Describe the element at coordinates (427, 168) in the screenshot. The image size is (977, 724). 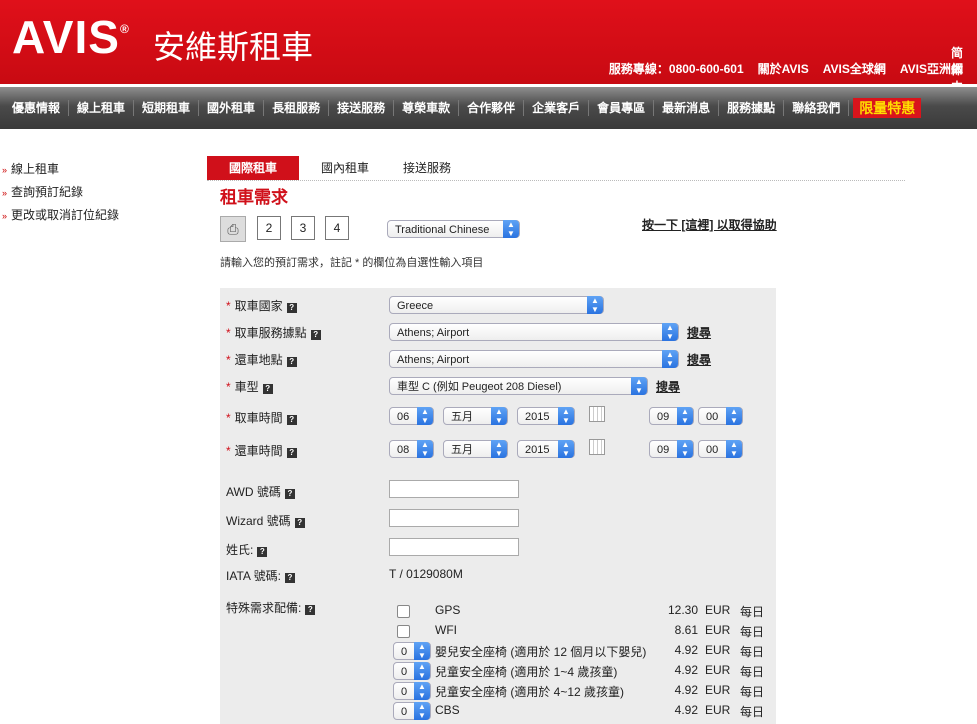
I see `tab-transfer: 接送服務` at that location.